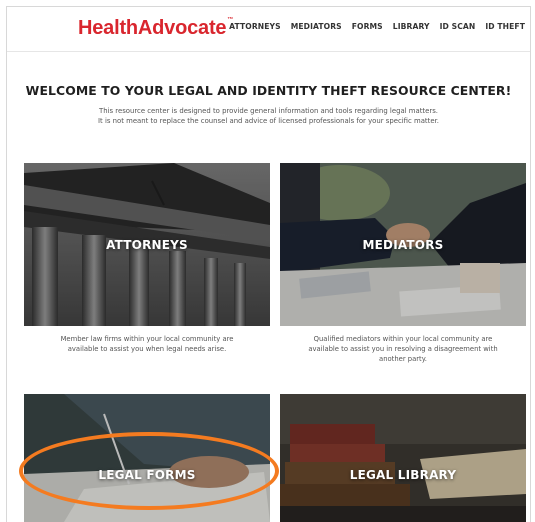 The height and width of the screenshot is (522, 535). I want to click on mediators-tile-label: MEDIATORS, so click(403, 245).